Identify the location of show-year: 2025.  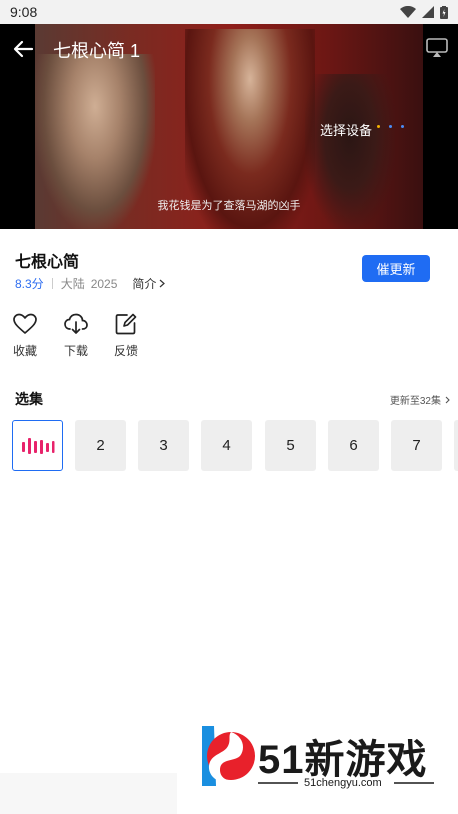
(104, 283).